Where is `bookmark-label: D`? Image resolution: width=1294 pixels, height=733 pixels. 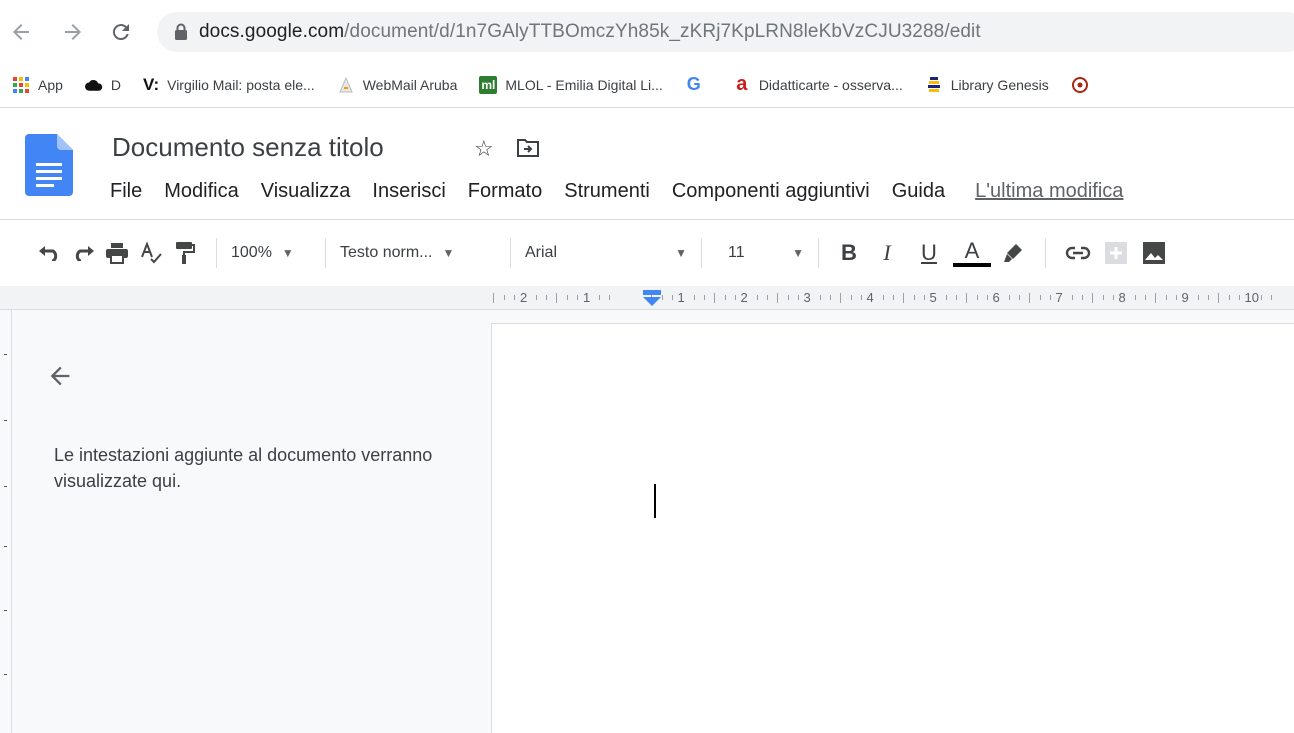
bookmark-label: D is located at coordinates (116, 84).